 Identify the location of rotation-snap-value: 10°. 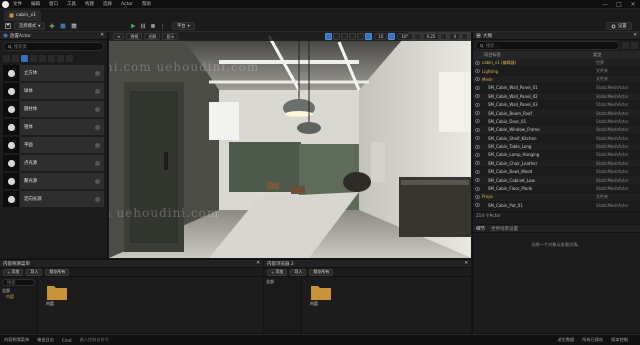
(405, 36).